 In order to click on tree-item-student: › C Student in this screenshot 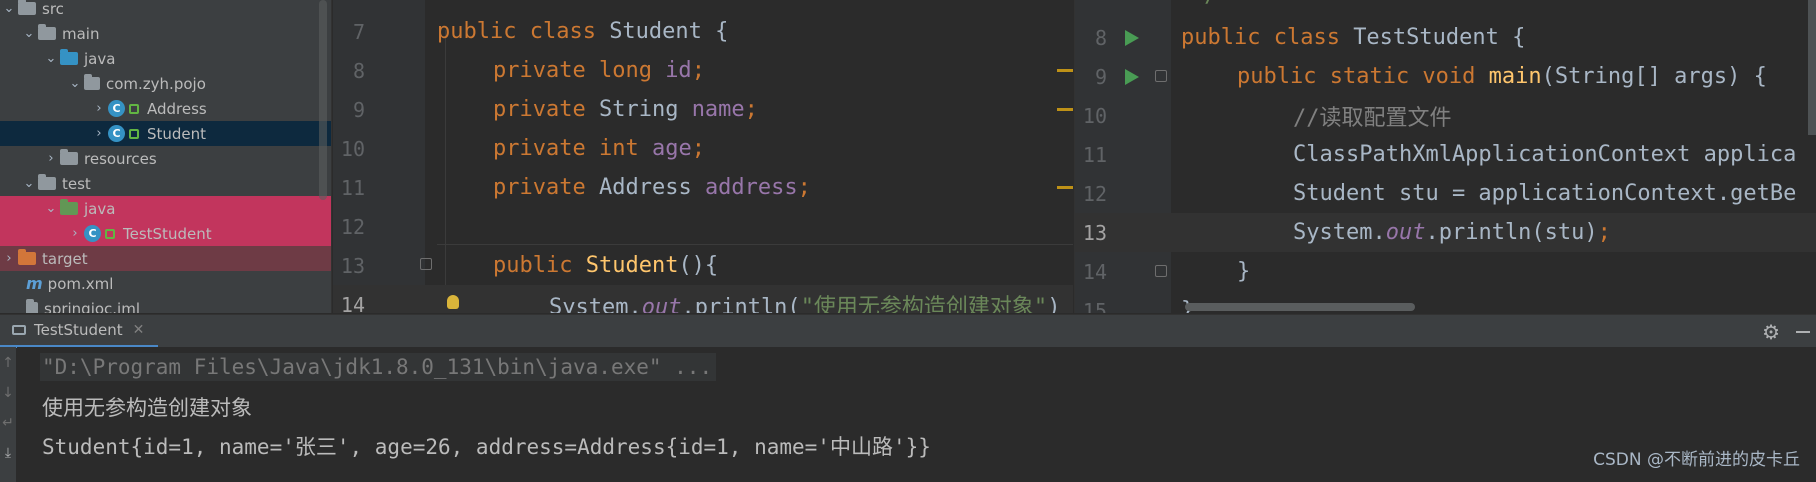, I will do `click(165, 133)`.